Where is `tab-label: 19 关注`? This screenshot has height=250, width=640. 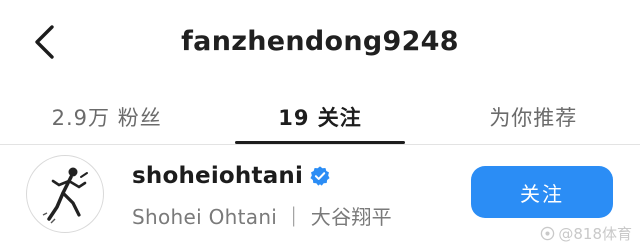 tab-label: 19 关注 is located at coordinates (320, 118).